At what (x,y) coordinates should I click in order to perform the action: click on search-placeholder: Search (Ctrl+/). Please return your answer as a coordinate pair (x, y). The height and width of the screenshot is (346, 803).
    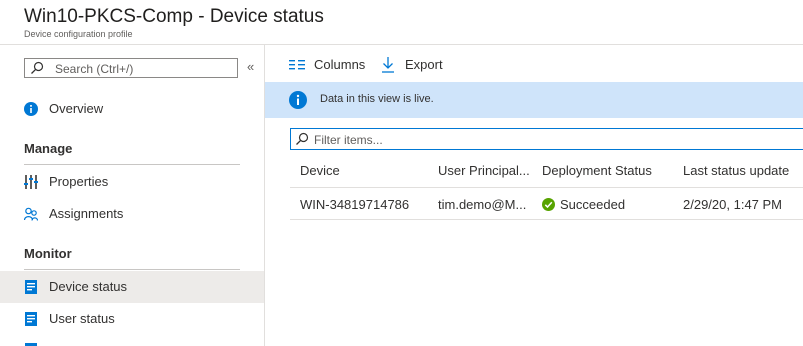
    Looking at the image, I should click on (94, 69).